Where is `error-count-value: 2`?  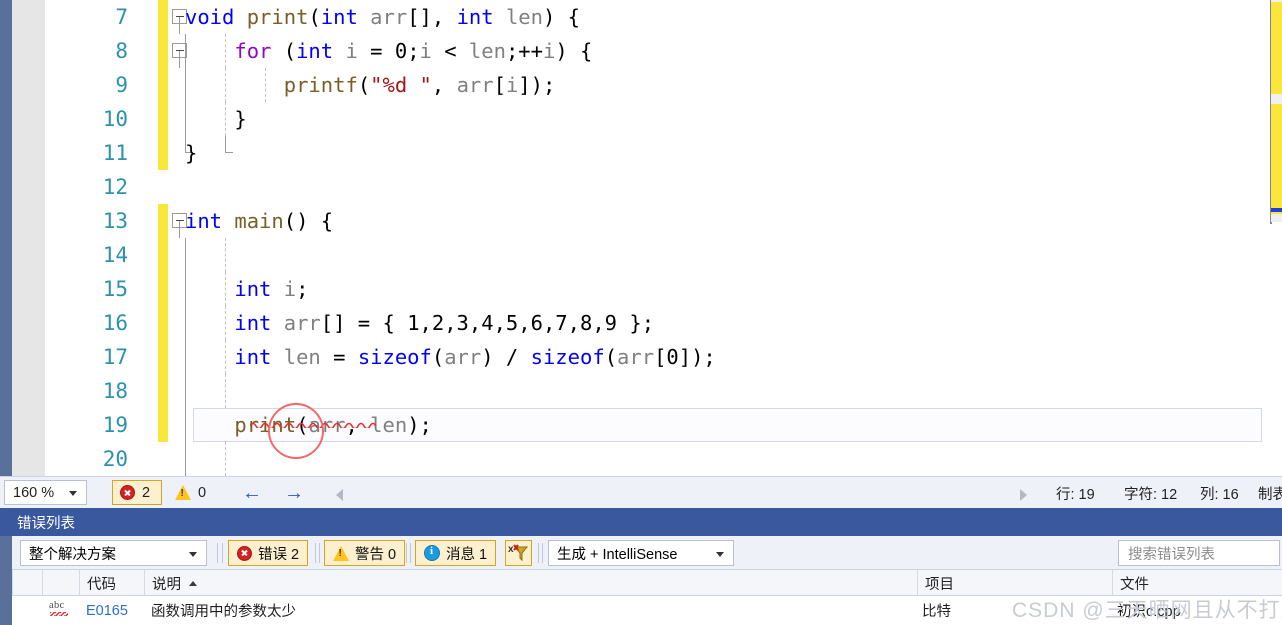
error-count-value: 2 is located at coordinates (146, 492).